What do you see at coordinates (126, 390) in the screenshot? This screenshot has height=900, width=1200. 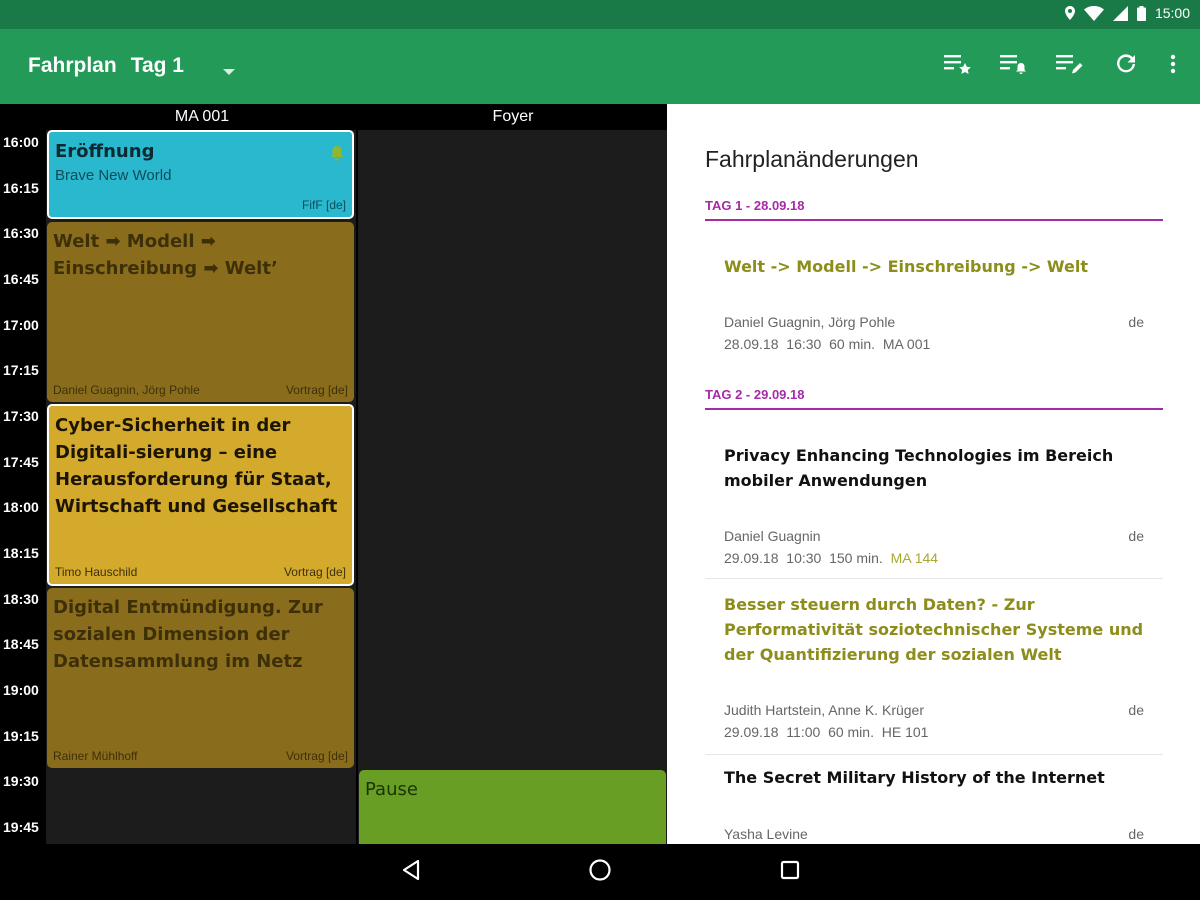 I see `event-speakers: Daniel Guagnin, Jörg Pohle` at bounding box center [126, 390].